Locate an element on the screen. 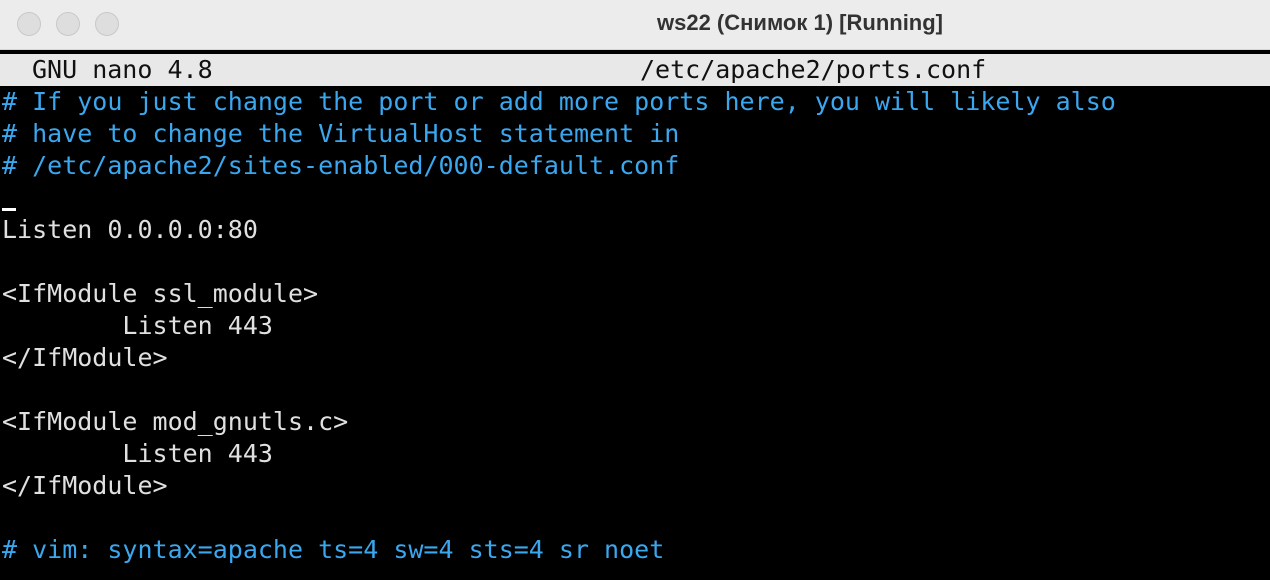 The image size is (1270, 580). text-cursor is located at coordinates (9, 209).